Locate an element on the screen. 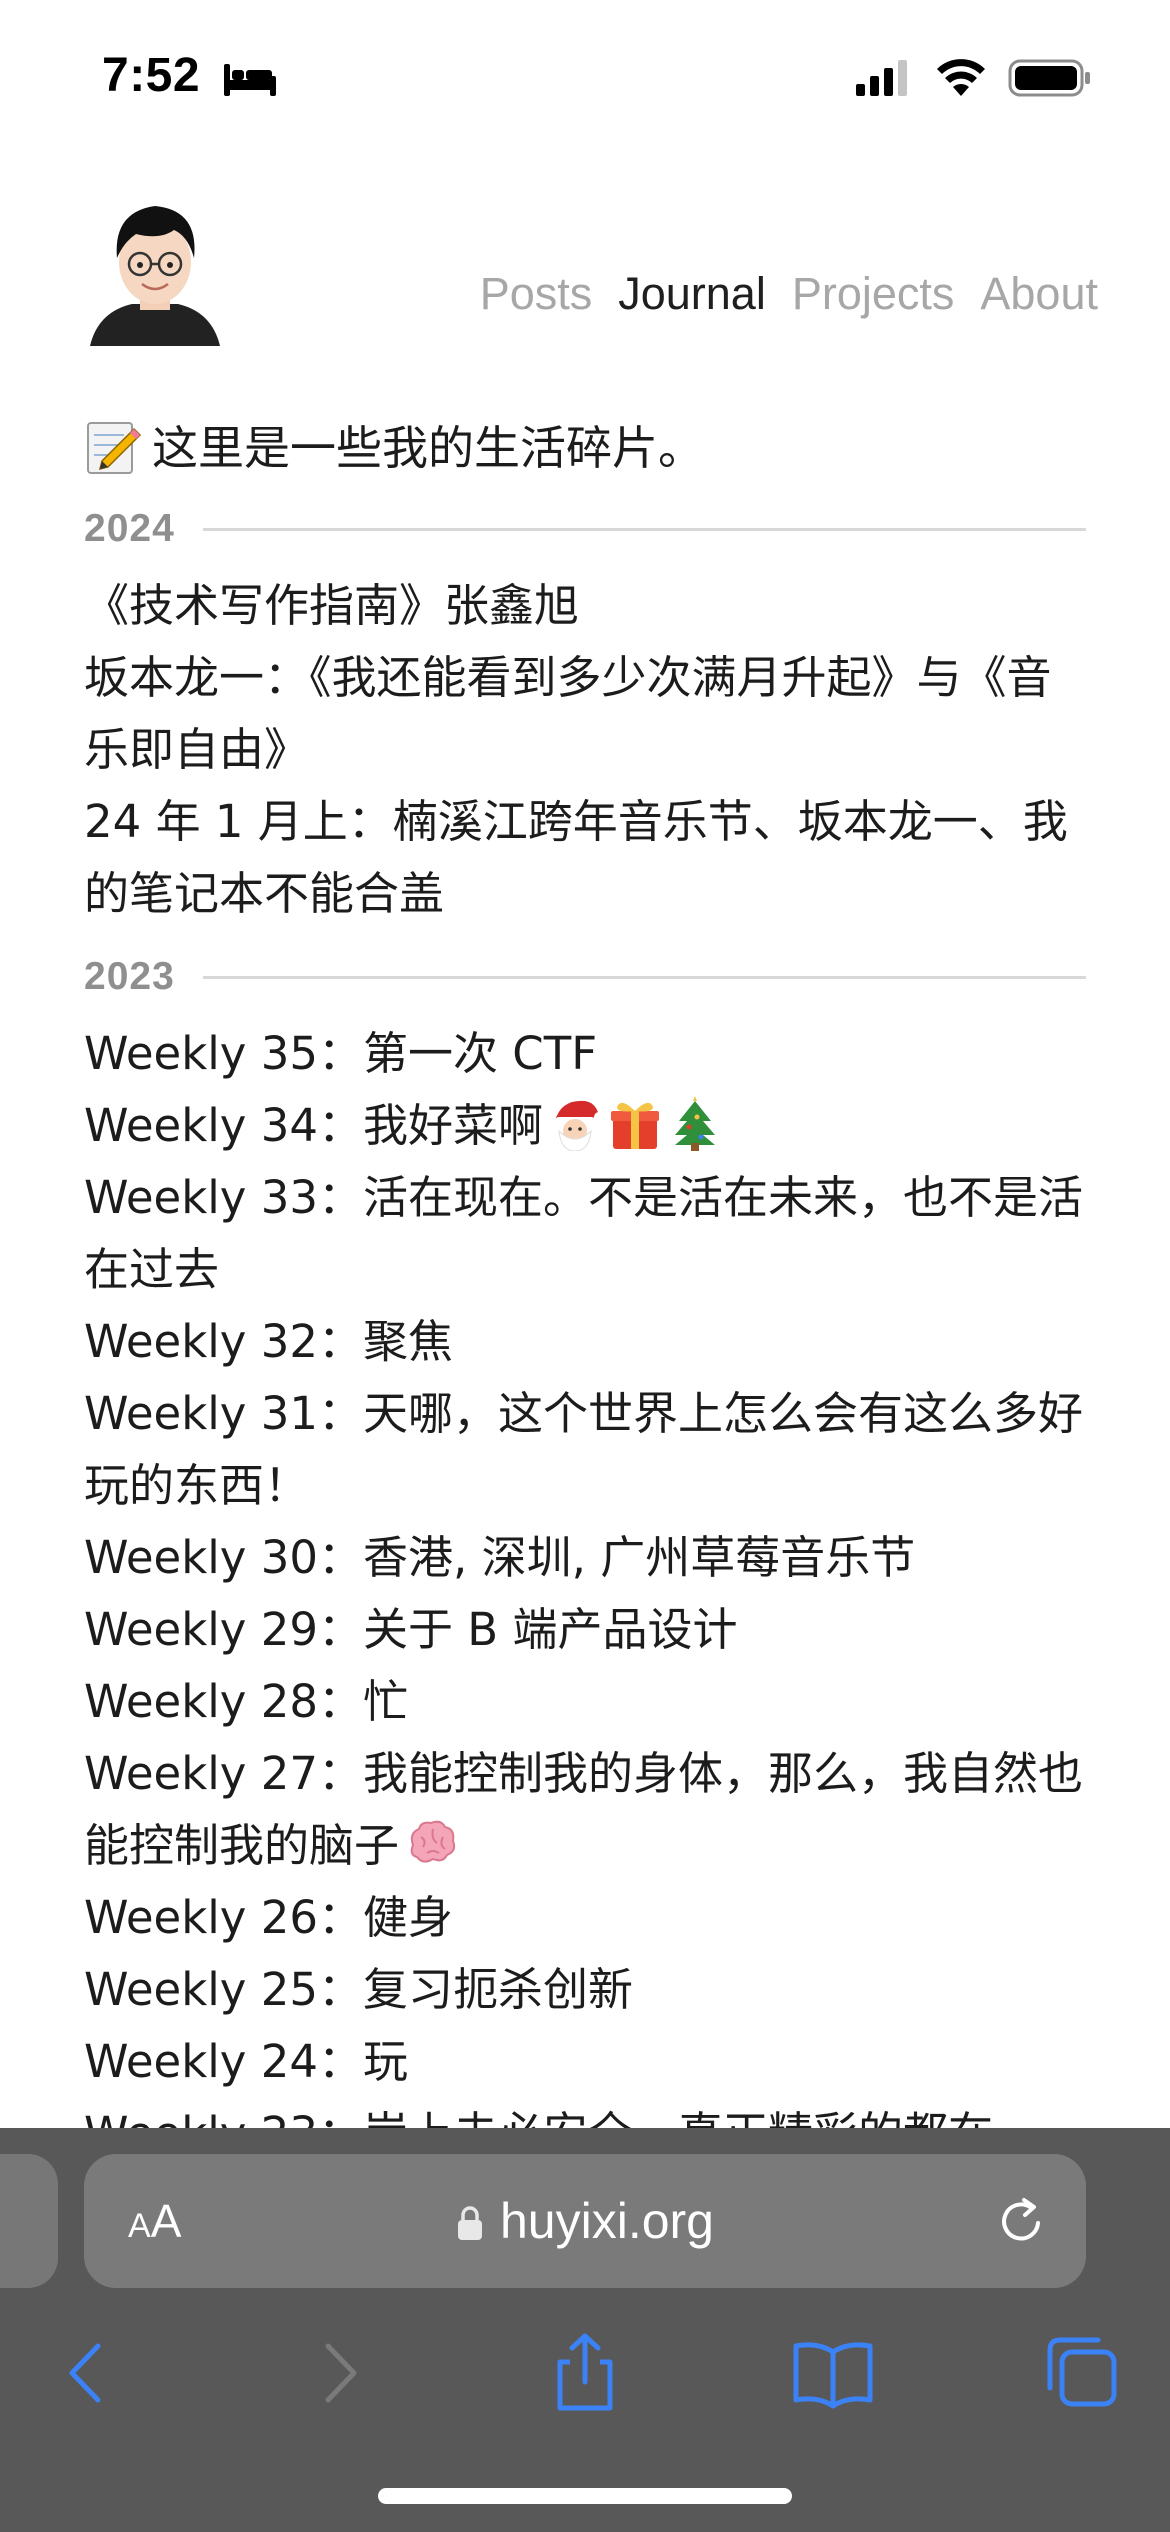 The image size is (1170, 2532). nav-journal: Journal is located at coordinates (692, 294).